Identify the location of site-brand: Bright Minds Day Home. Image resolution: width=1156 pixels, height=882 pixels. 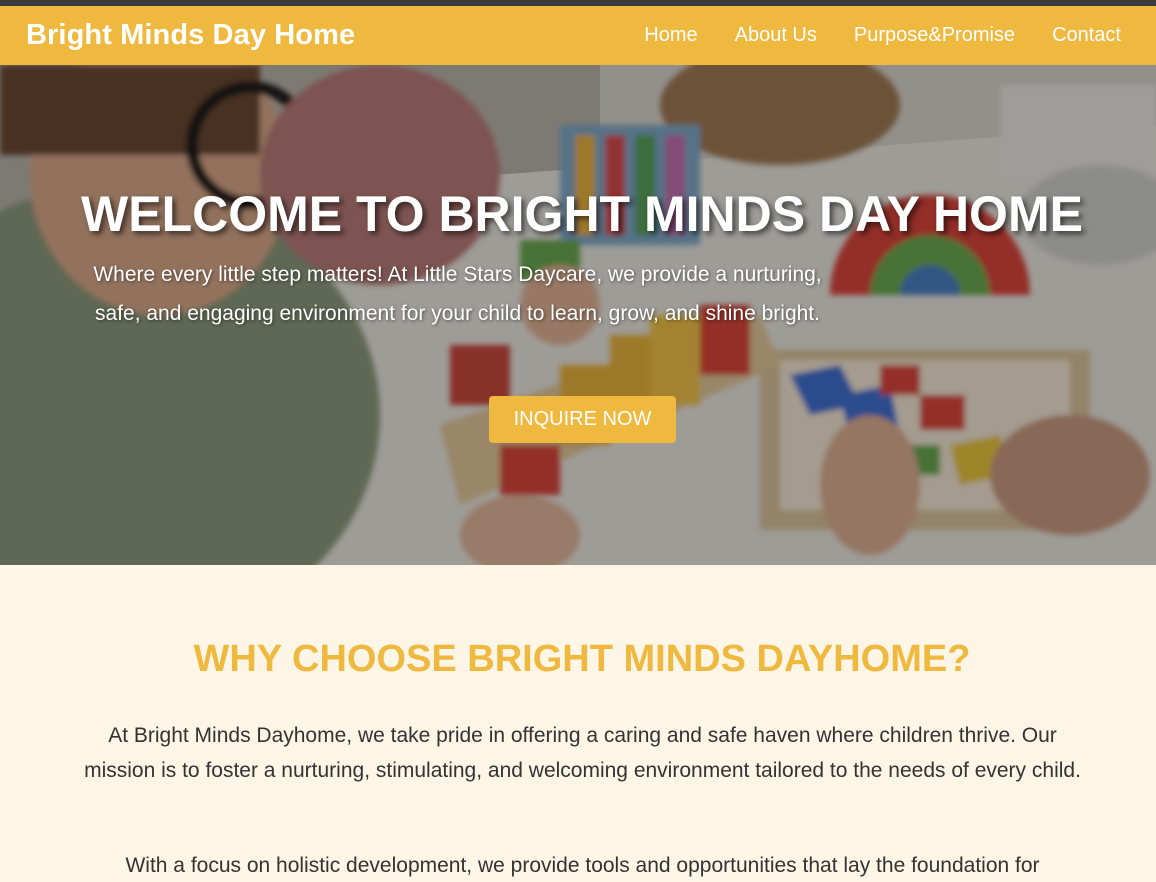
(190, 35).